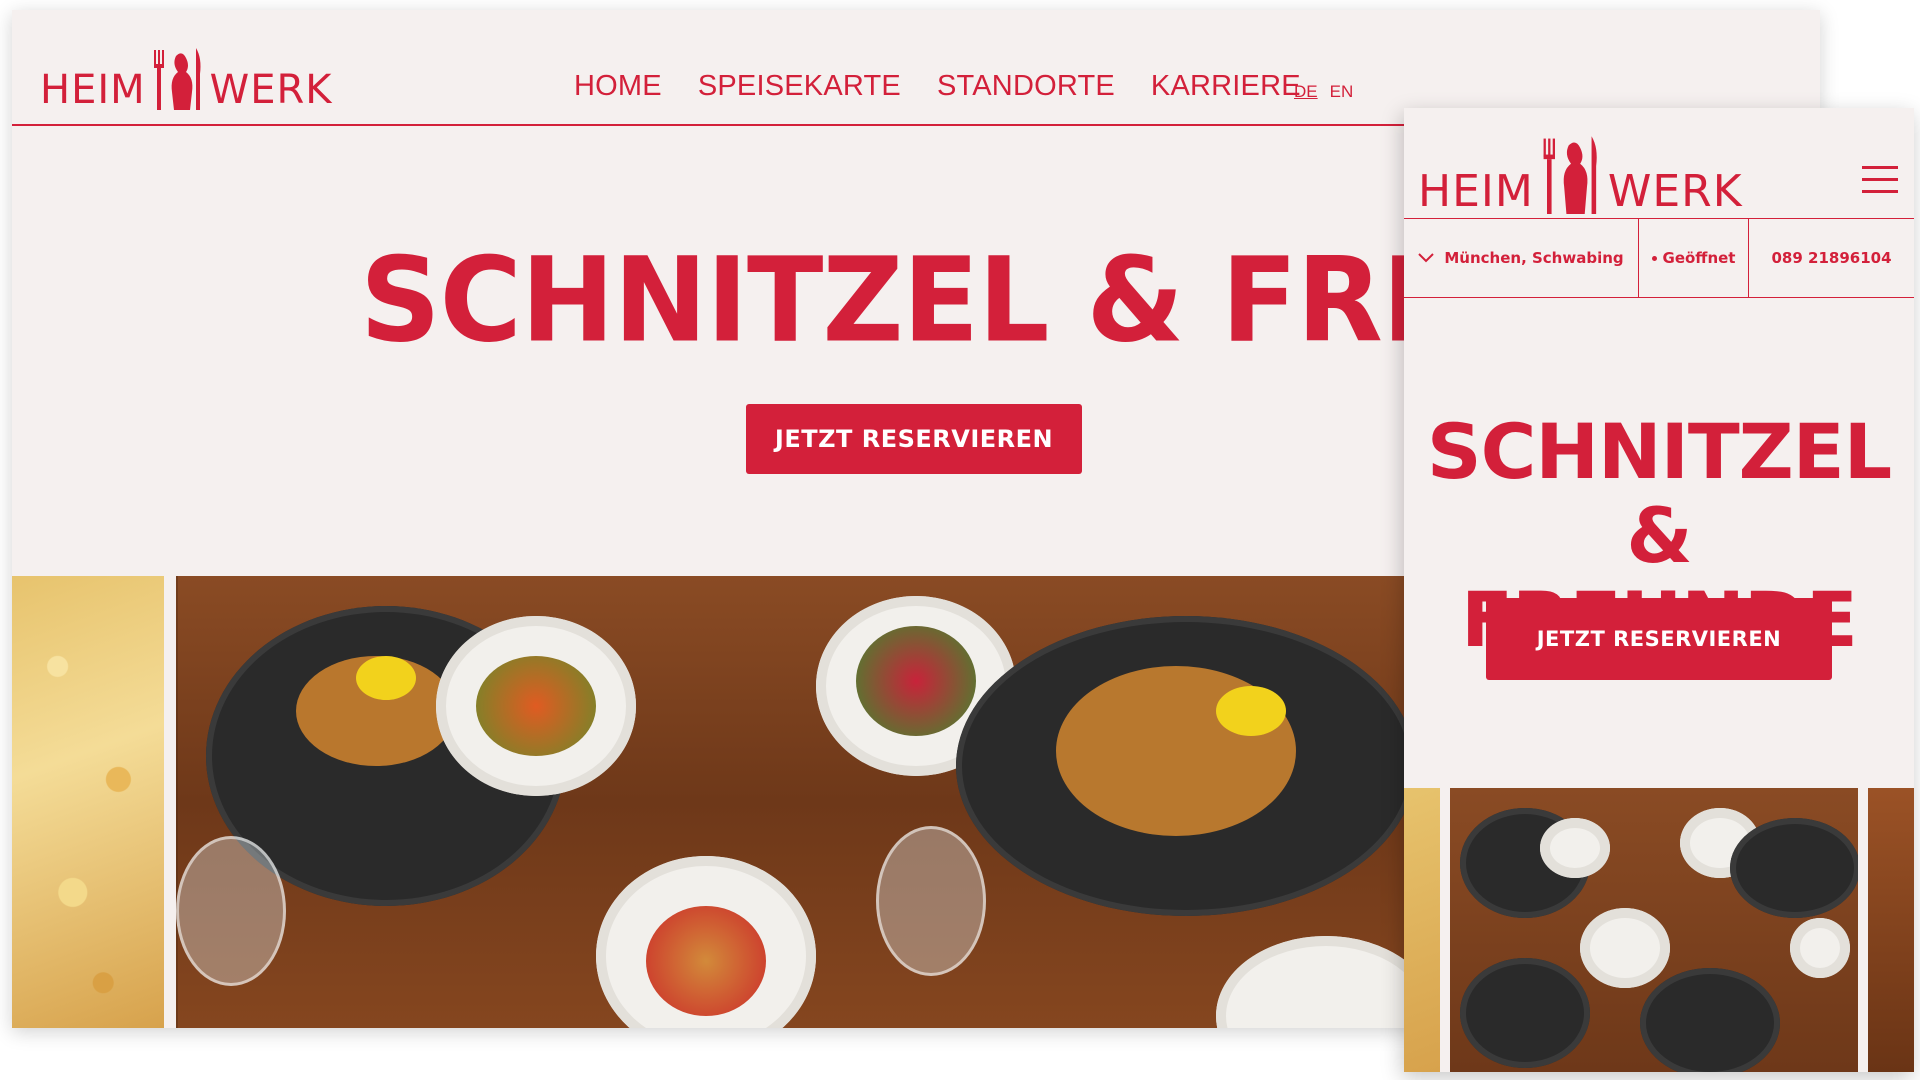  What do you see at coordinates (1342, 92) in the screenshot?
I see `lang-en: EN` at bounding box center [1342, 92].